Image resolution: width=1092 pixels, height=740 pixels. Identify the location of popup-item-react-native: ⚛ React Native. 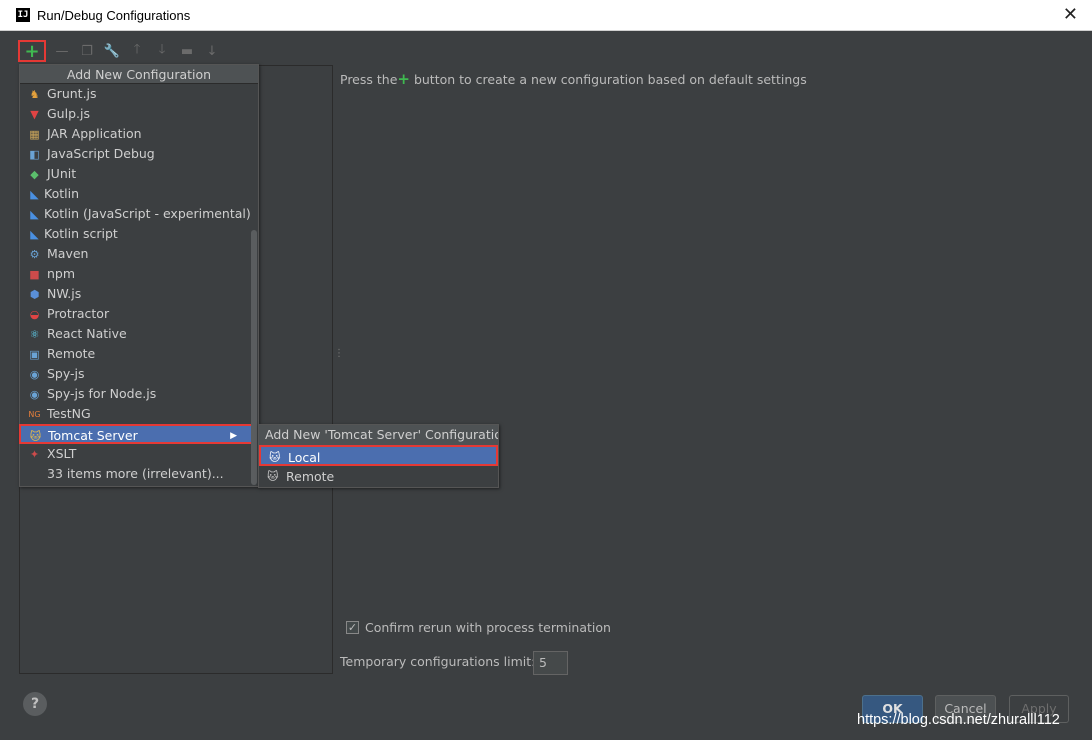
(139, 334).